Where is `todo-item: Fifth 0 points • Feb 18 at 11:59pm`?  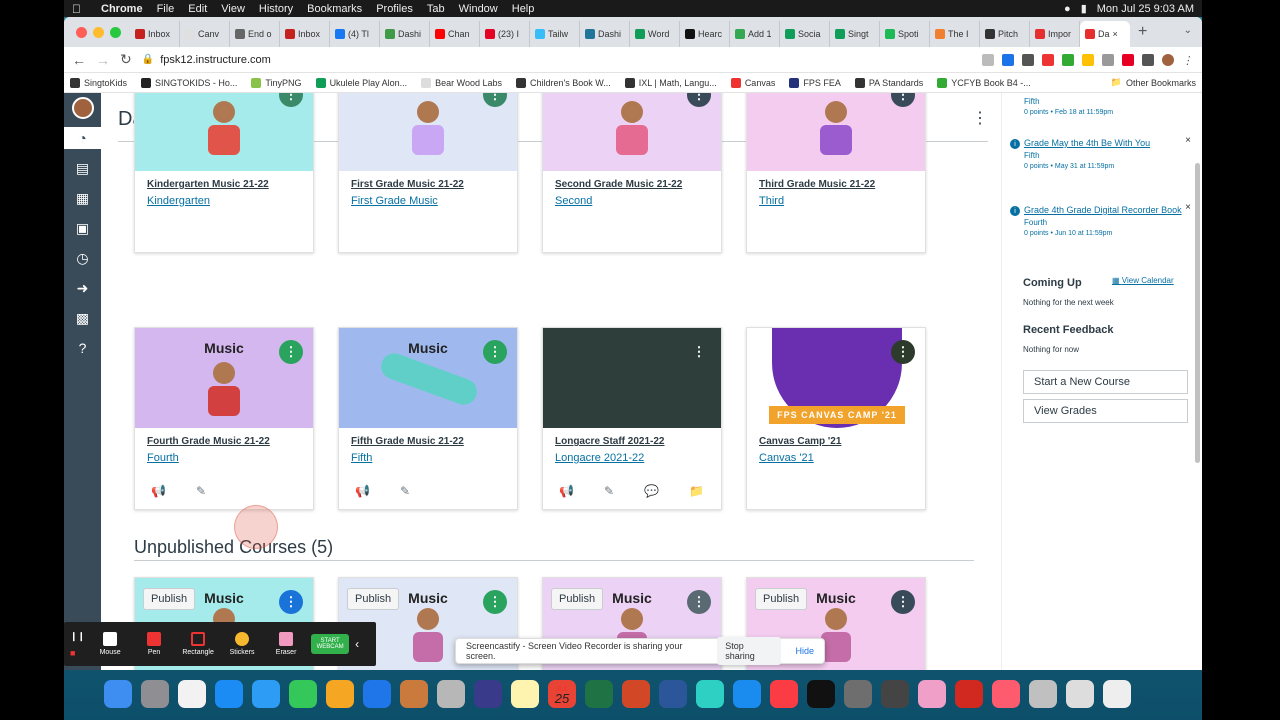 todo-item: Fifth 0 points • Feb 18 at 11:59pm is located at coordinates (1106, 105).